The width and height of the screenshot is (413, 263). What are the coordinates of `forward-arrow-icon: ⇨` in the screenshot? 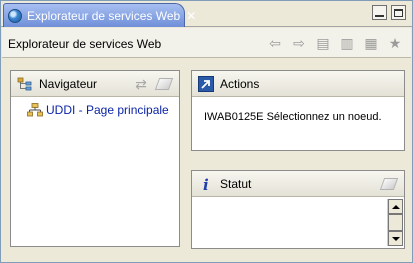 It's located at (299, 43).